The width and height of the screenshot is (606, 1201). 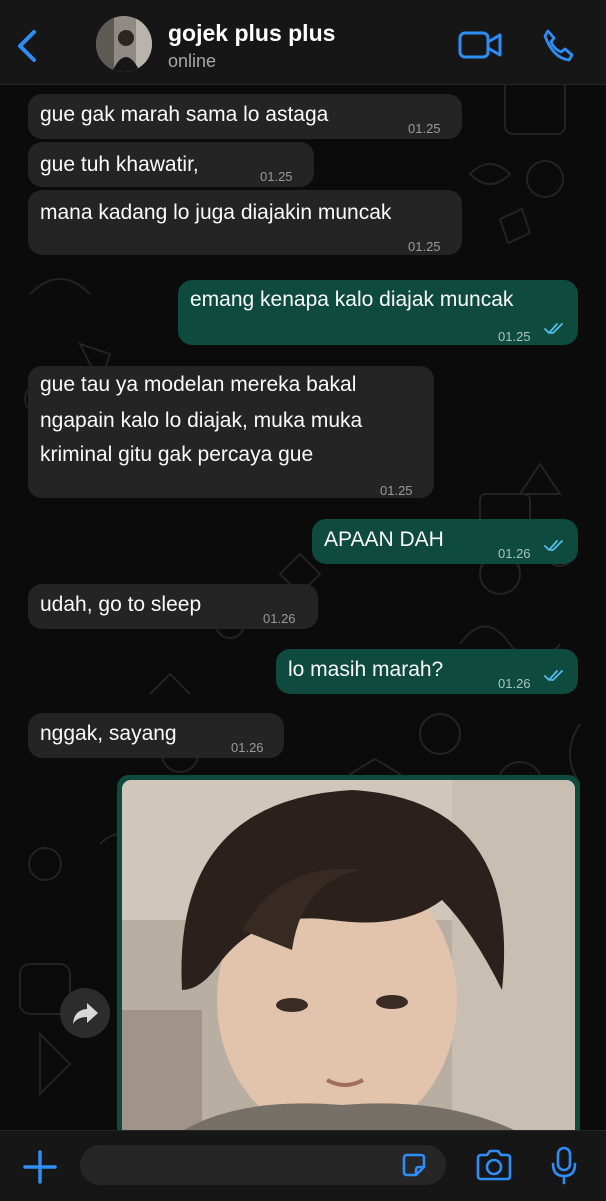 I want to click on message-input-bar, so click(x=303, y=1165).